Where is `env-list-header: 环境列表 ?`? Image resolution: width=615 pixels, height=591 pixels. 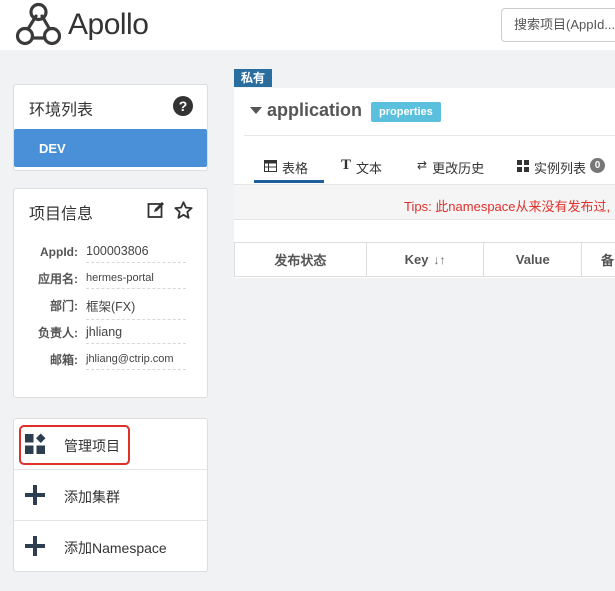
env-list-header: 环境列表 ? is located at coordinates (110, 106).